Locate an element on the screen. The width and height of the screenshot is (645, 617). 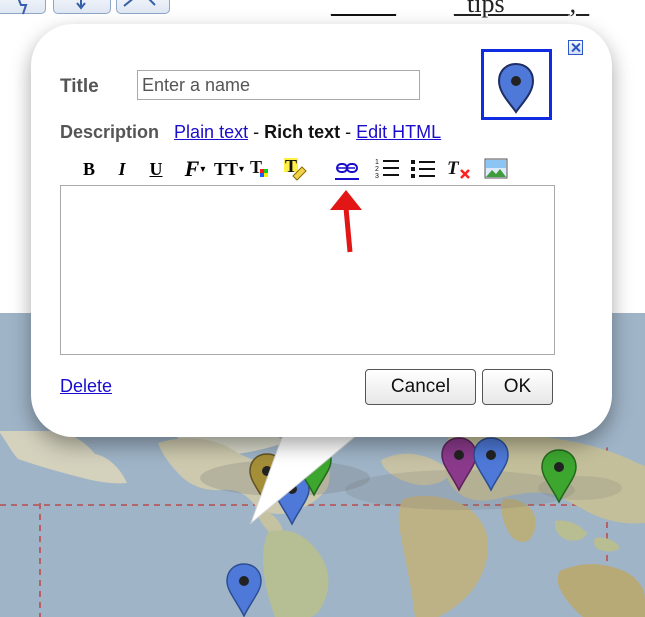
bullet-list-icon is located at coordinates (423, 169).